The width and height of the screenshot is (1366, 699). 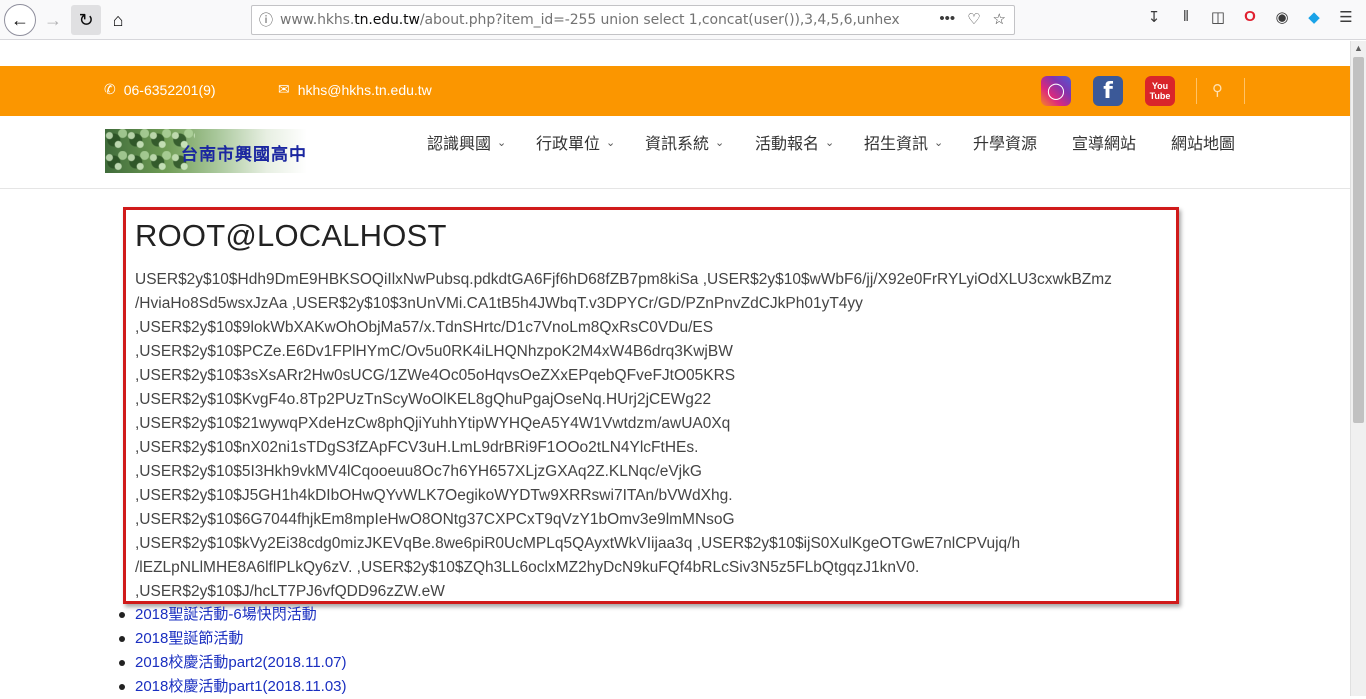 I want to click on download-icon: ↧, so click(x=1154, y=17).